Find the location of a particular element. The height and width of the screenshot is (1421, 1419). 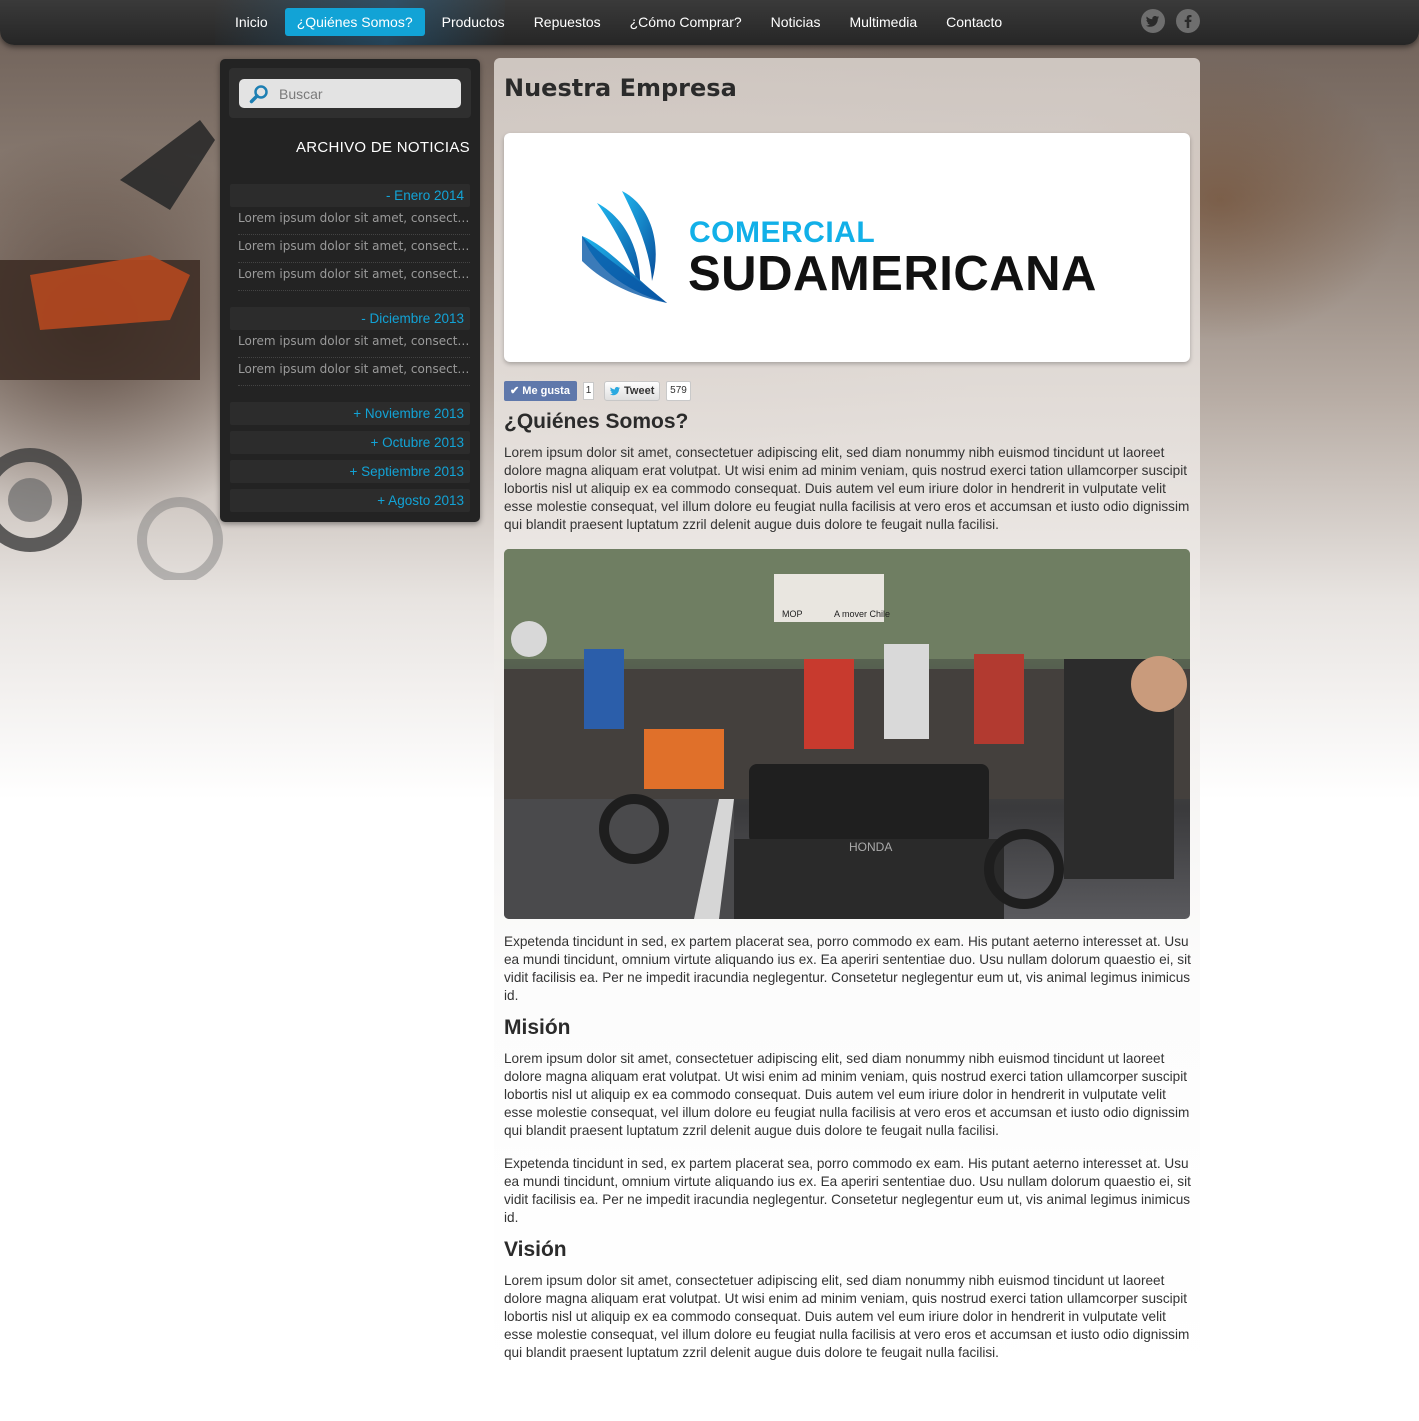

nav-item-noticias: Noticias is located at coordinates (796, 22).